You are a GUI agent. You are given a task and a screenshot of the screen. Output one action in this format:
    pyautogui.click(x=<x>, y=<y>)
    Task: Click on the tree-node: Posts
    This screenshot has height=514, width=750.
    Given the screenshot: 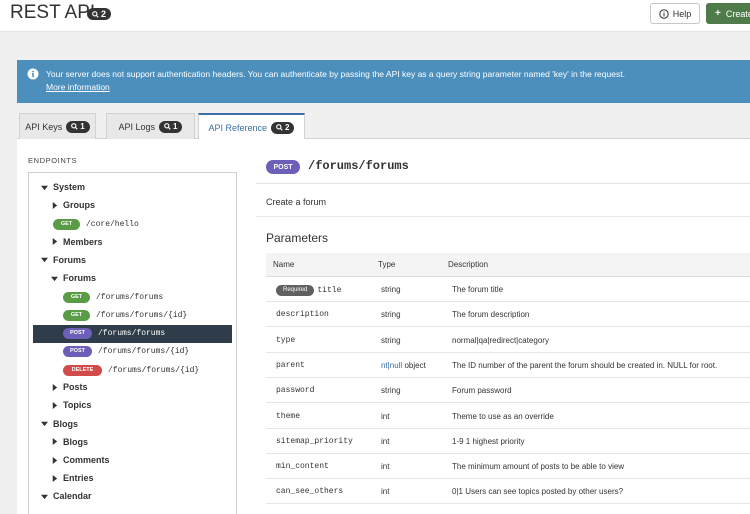 What is the action you would take?
    pyautogui.click(x=69, y=387)
    